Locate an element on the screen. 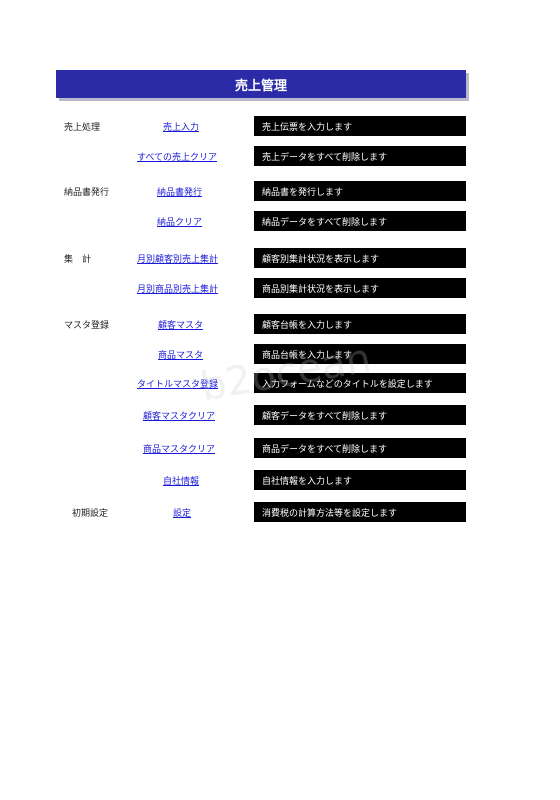  monthly-customer-totals-description: 顧客別集計状況を表示します is located at coordinates (360, 258).